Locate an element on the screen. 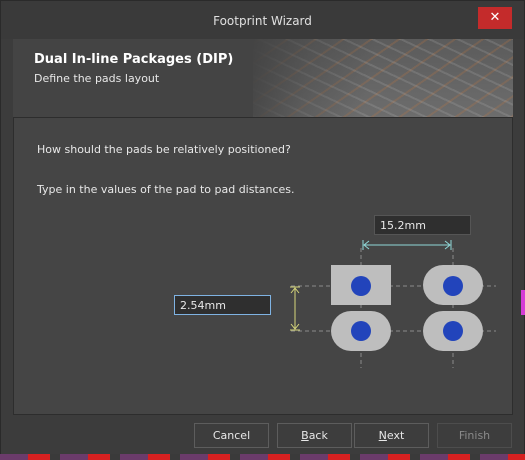  pad-1-hole is located at coordinates (361, 286).